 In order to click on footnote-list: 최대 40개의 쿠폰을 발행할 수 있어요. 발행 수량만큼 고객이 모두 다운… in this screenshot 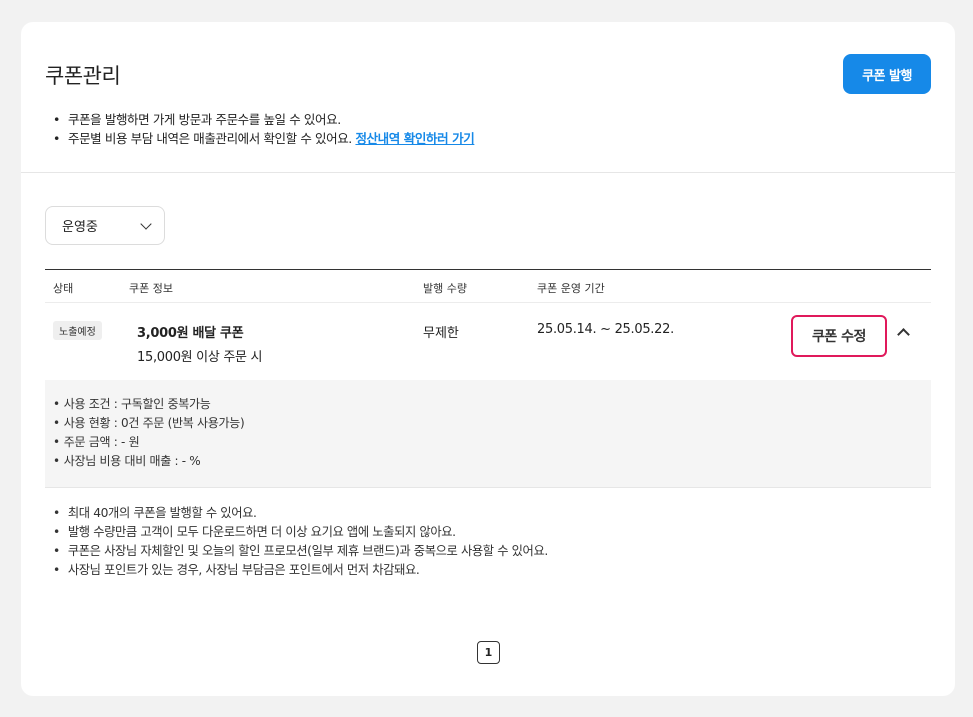, I will do `click(300, 542)`.